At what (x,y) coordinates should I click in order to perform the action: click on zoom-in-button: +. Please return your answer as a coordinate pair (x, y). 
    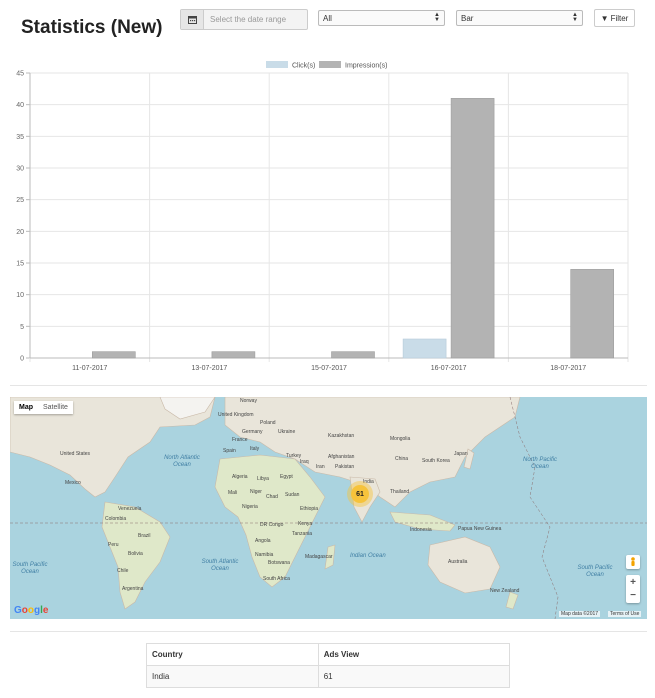
    Looking at the image, I should click on (633, 582).